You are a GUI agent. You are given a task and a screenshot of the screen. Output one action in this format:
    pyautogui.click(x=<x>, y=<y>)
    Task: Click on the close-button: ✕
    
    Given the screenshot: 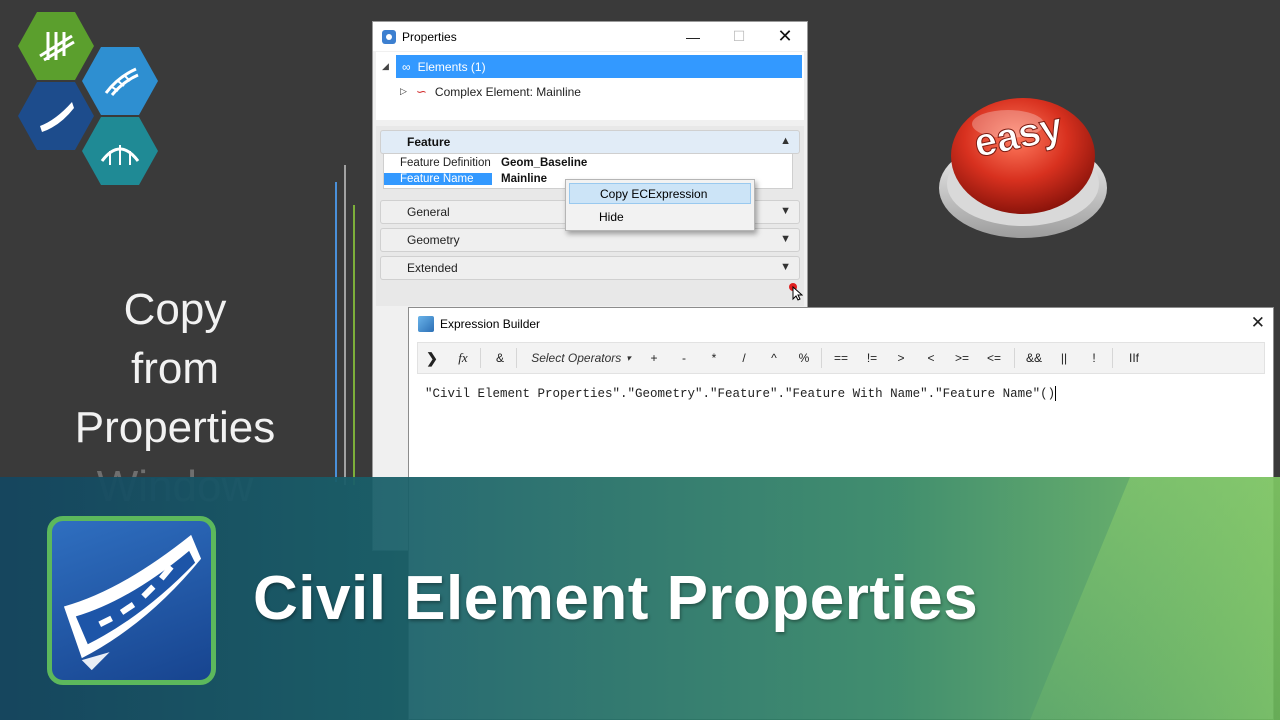 What is the action you would take?
    pyautogui.click(x=785, y=36)
    